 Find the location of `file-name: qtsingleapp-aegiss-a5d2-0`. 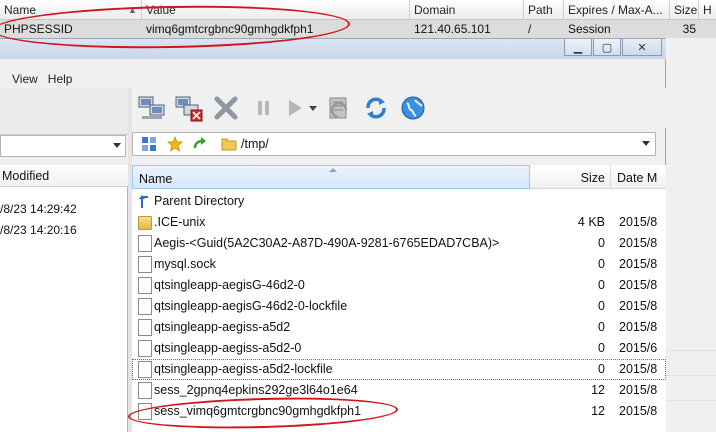

file-name: qtsingleapp-aegiss-a5d2-0 is located at coordinates (228, 348).